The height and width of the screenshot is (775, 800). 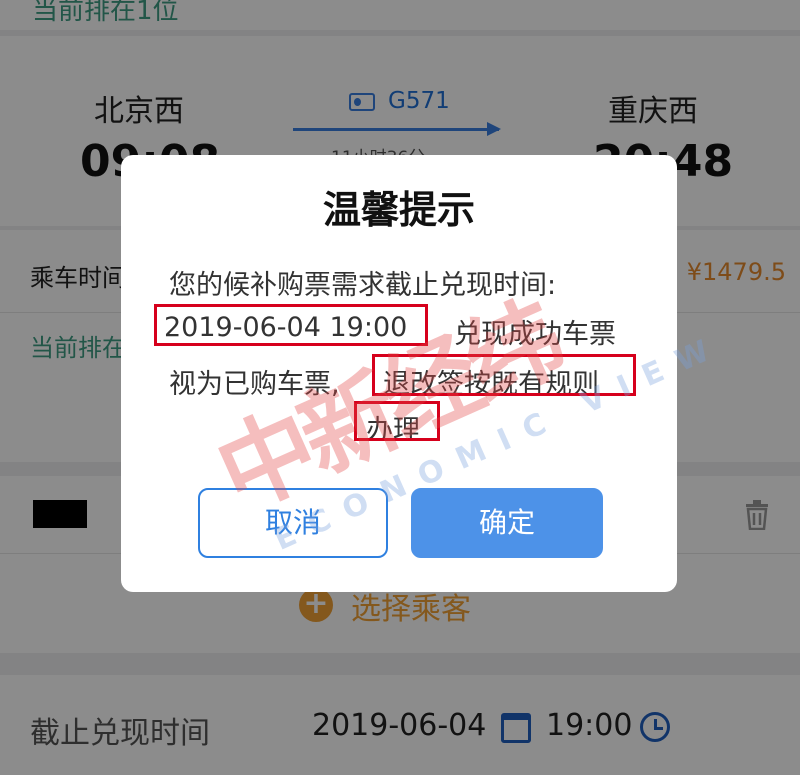 What do you see at coordinates (398, 210) in the screenshot?
I see `dialog-title: 温馨提示` at bounding box center [398, 210].